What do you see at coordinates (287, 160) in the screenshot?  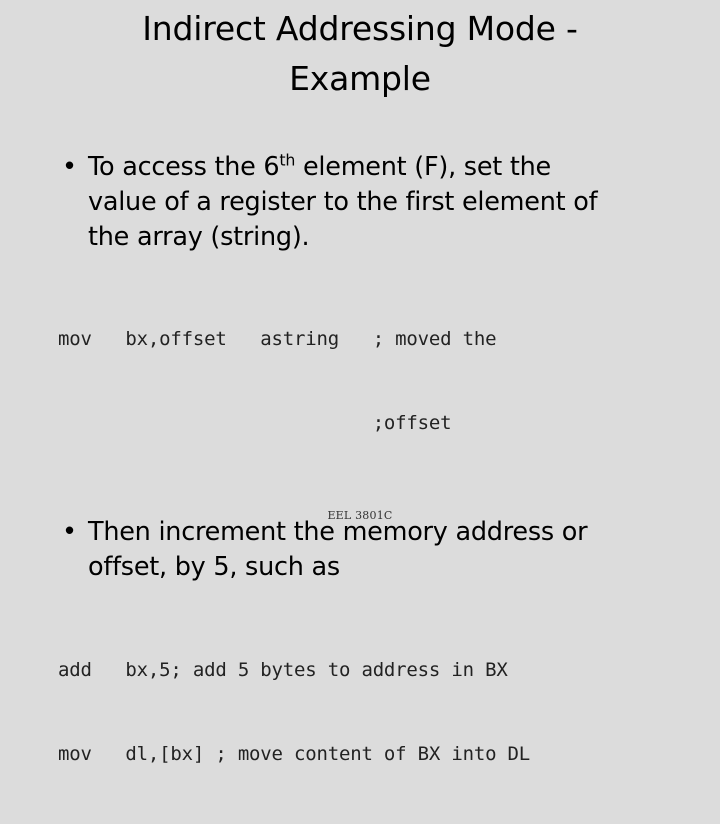 I see `ordinal-suffix-superscript: th` at bounding box center [287, 160].